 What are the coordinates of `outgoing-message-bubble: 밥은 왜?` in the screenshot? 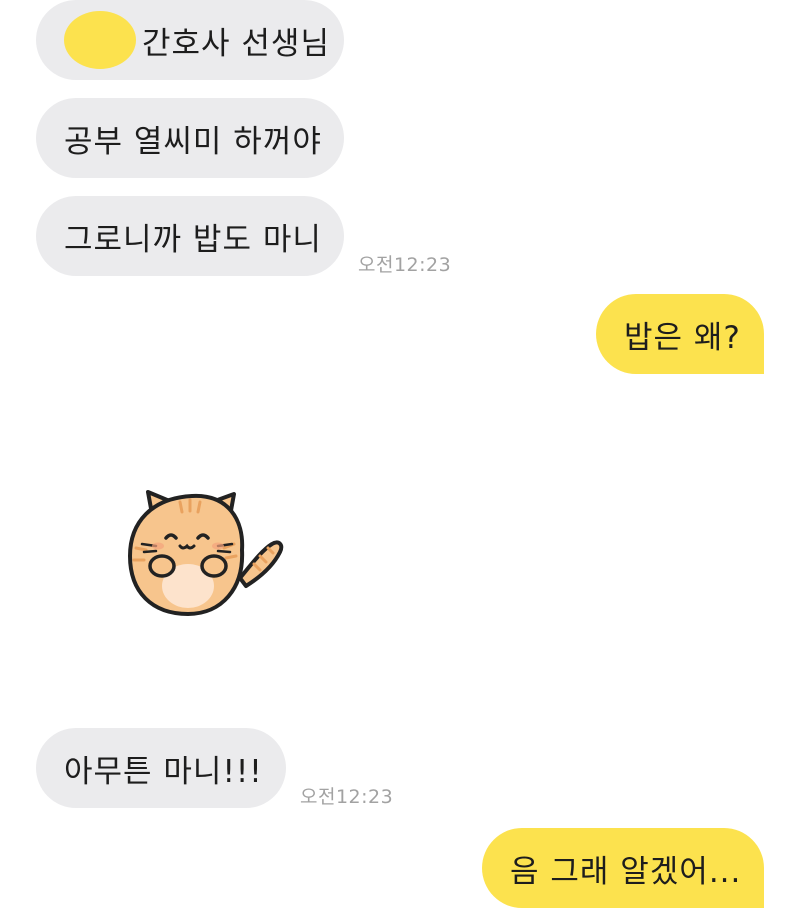 It's located at (680, 334).